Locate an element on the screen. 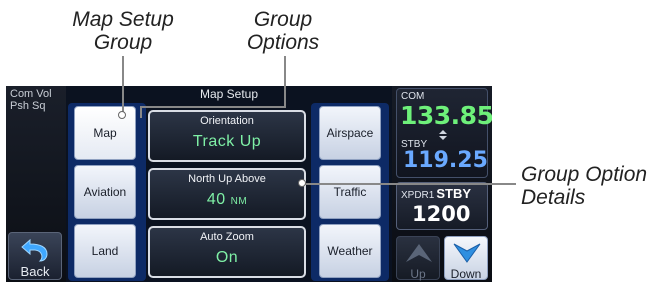 Image resolution: width=660 pixels, height=284 pixels. back-arrow-icon is located at coordinates (34, 250).